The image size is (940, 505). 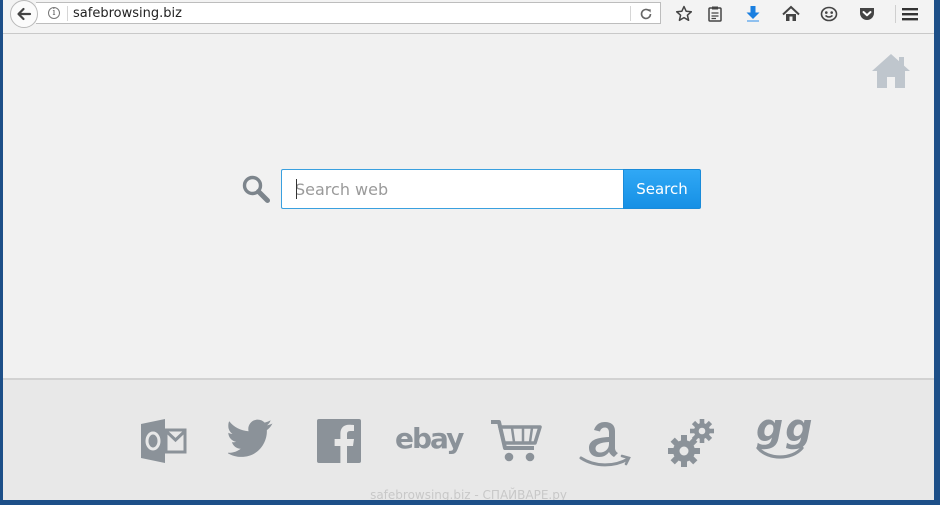 What do you see at coordinates (895, 14) in the screenshot?
I see `toolbar-divider` at bounding box center [895, 14].